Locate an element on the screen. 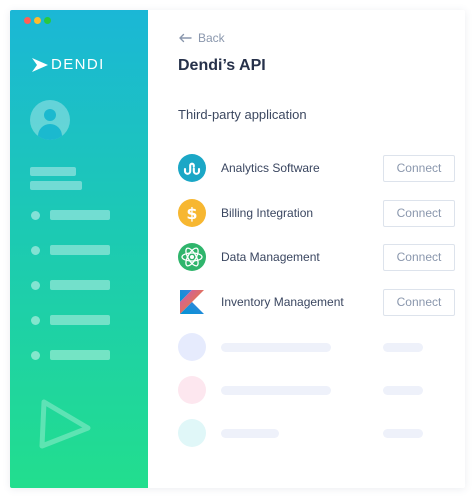 Image resolution: width=475 pixels, height=498 pixels. application-name: Billing Integration is located at coordinates (267, 213).